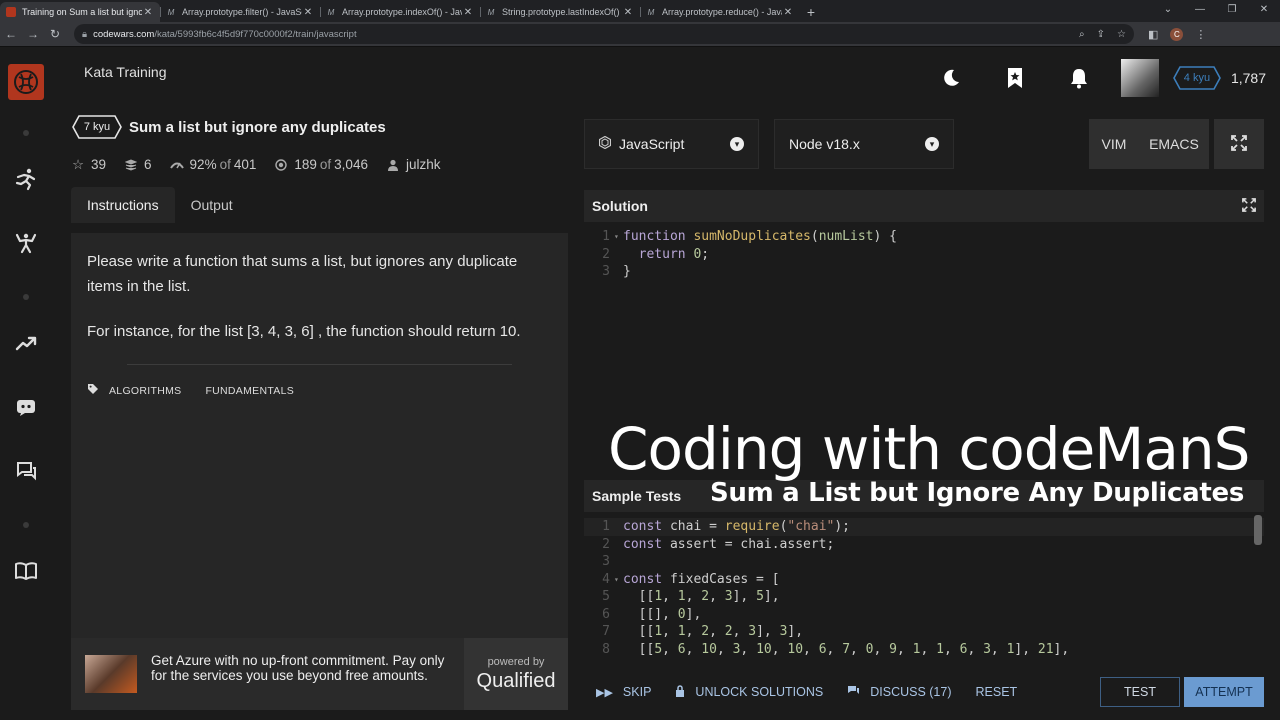 Image resolution: width=1280 pixels, height=720 pixels. I want to click on browser-tab: M Array.prototype.indexOf() - JavaS ✕, so click(400, 12).